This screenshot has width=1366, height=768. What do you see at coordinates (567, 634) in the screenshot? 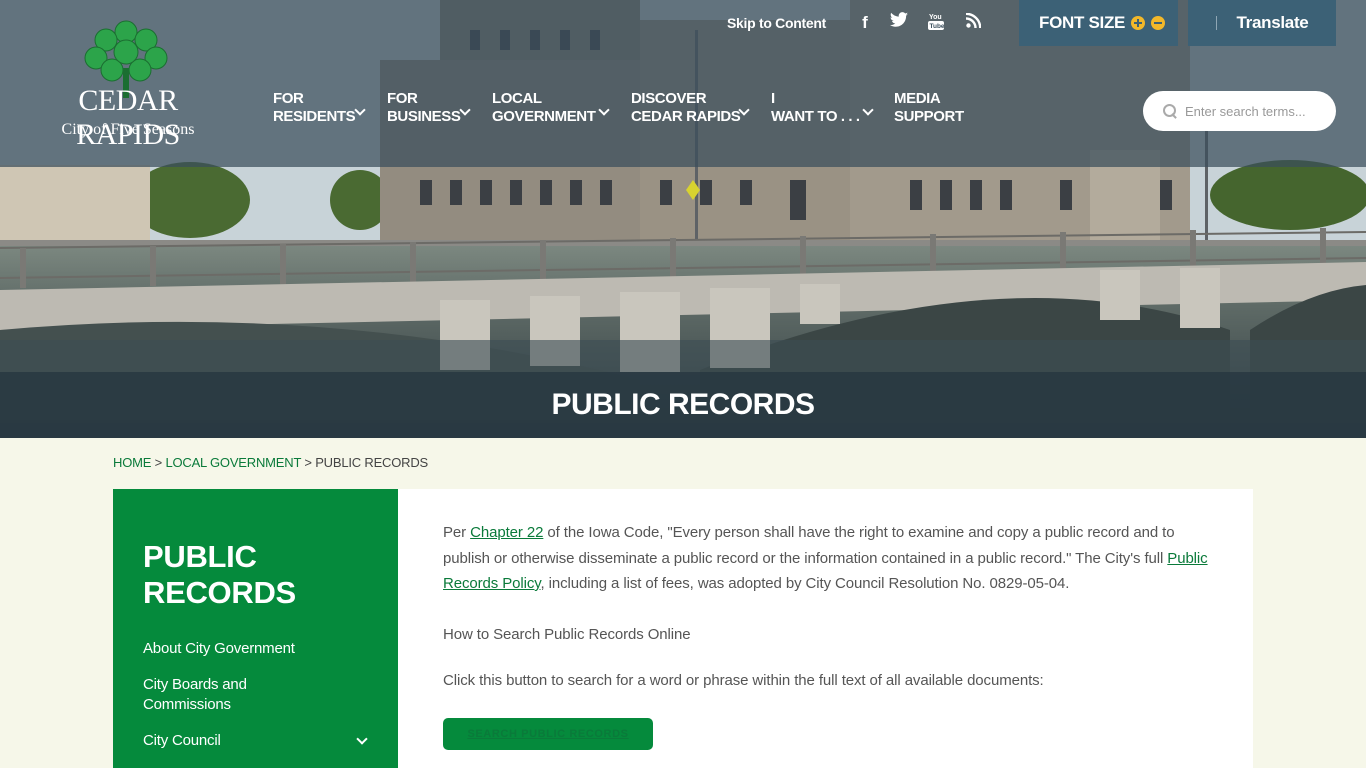
I see `search-heading-text: How to Search Public Records Online` at bounding box center [567, 634].